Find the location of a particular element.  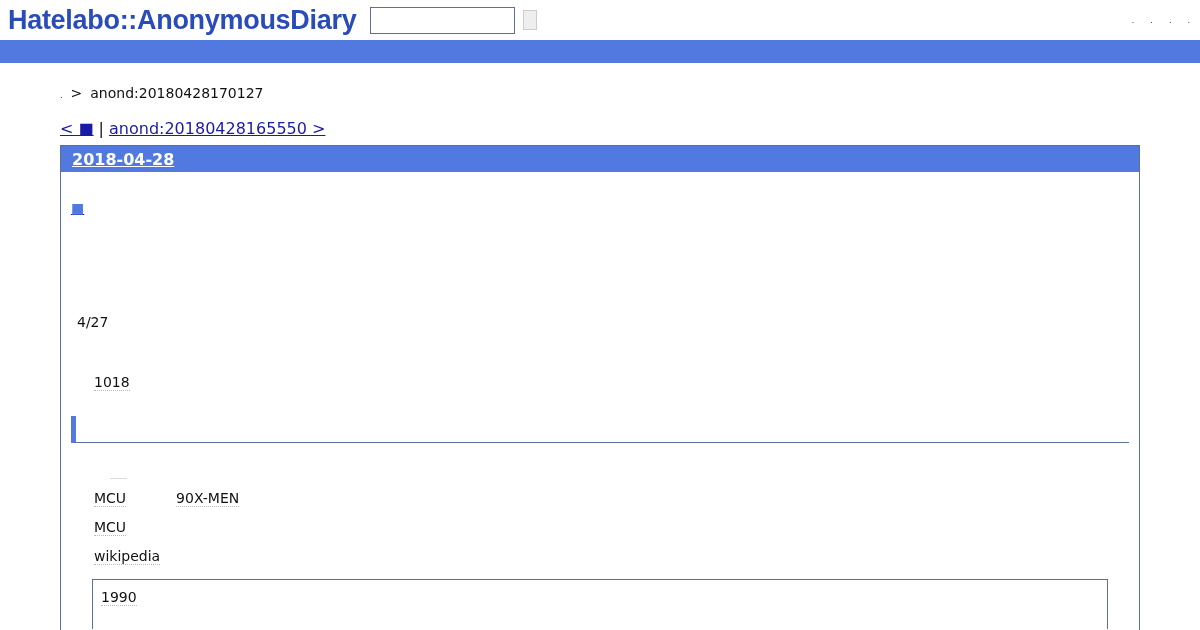

entry-text: 4/27 is located at coordinates (93, 322).